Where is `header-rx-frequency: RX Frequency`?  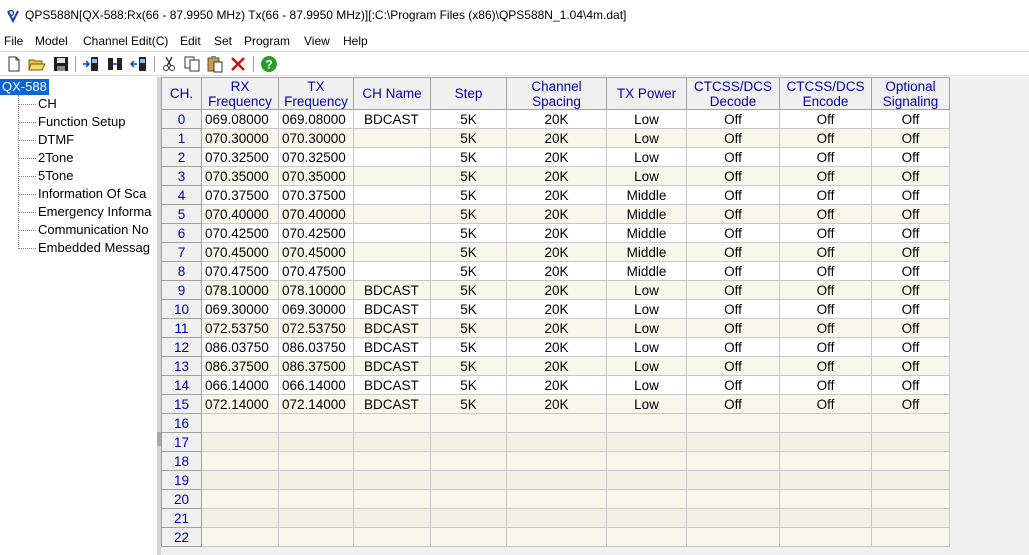
header-rx-frequency: RX Frequency is located at coordinates (240, 93).